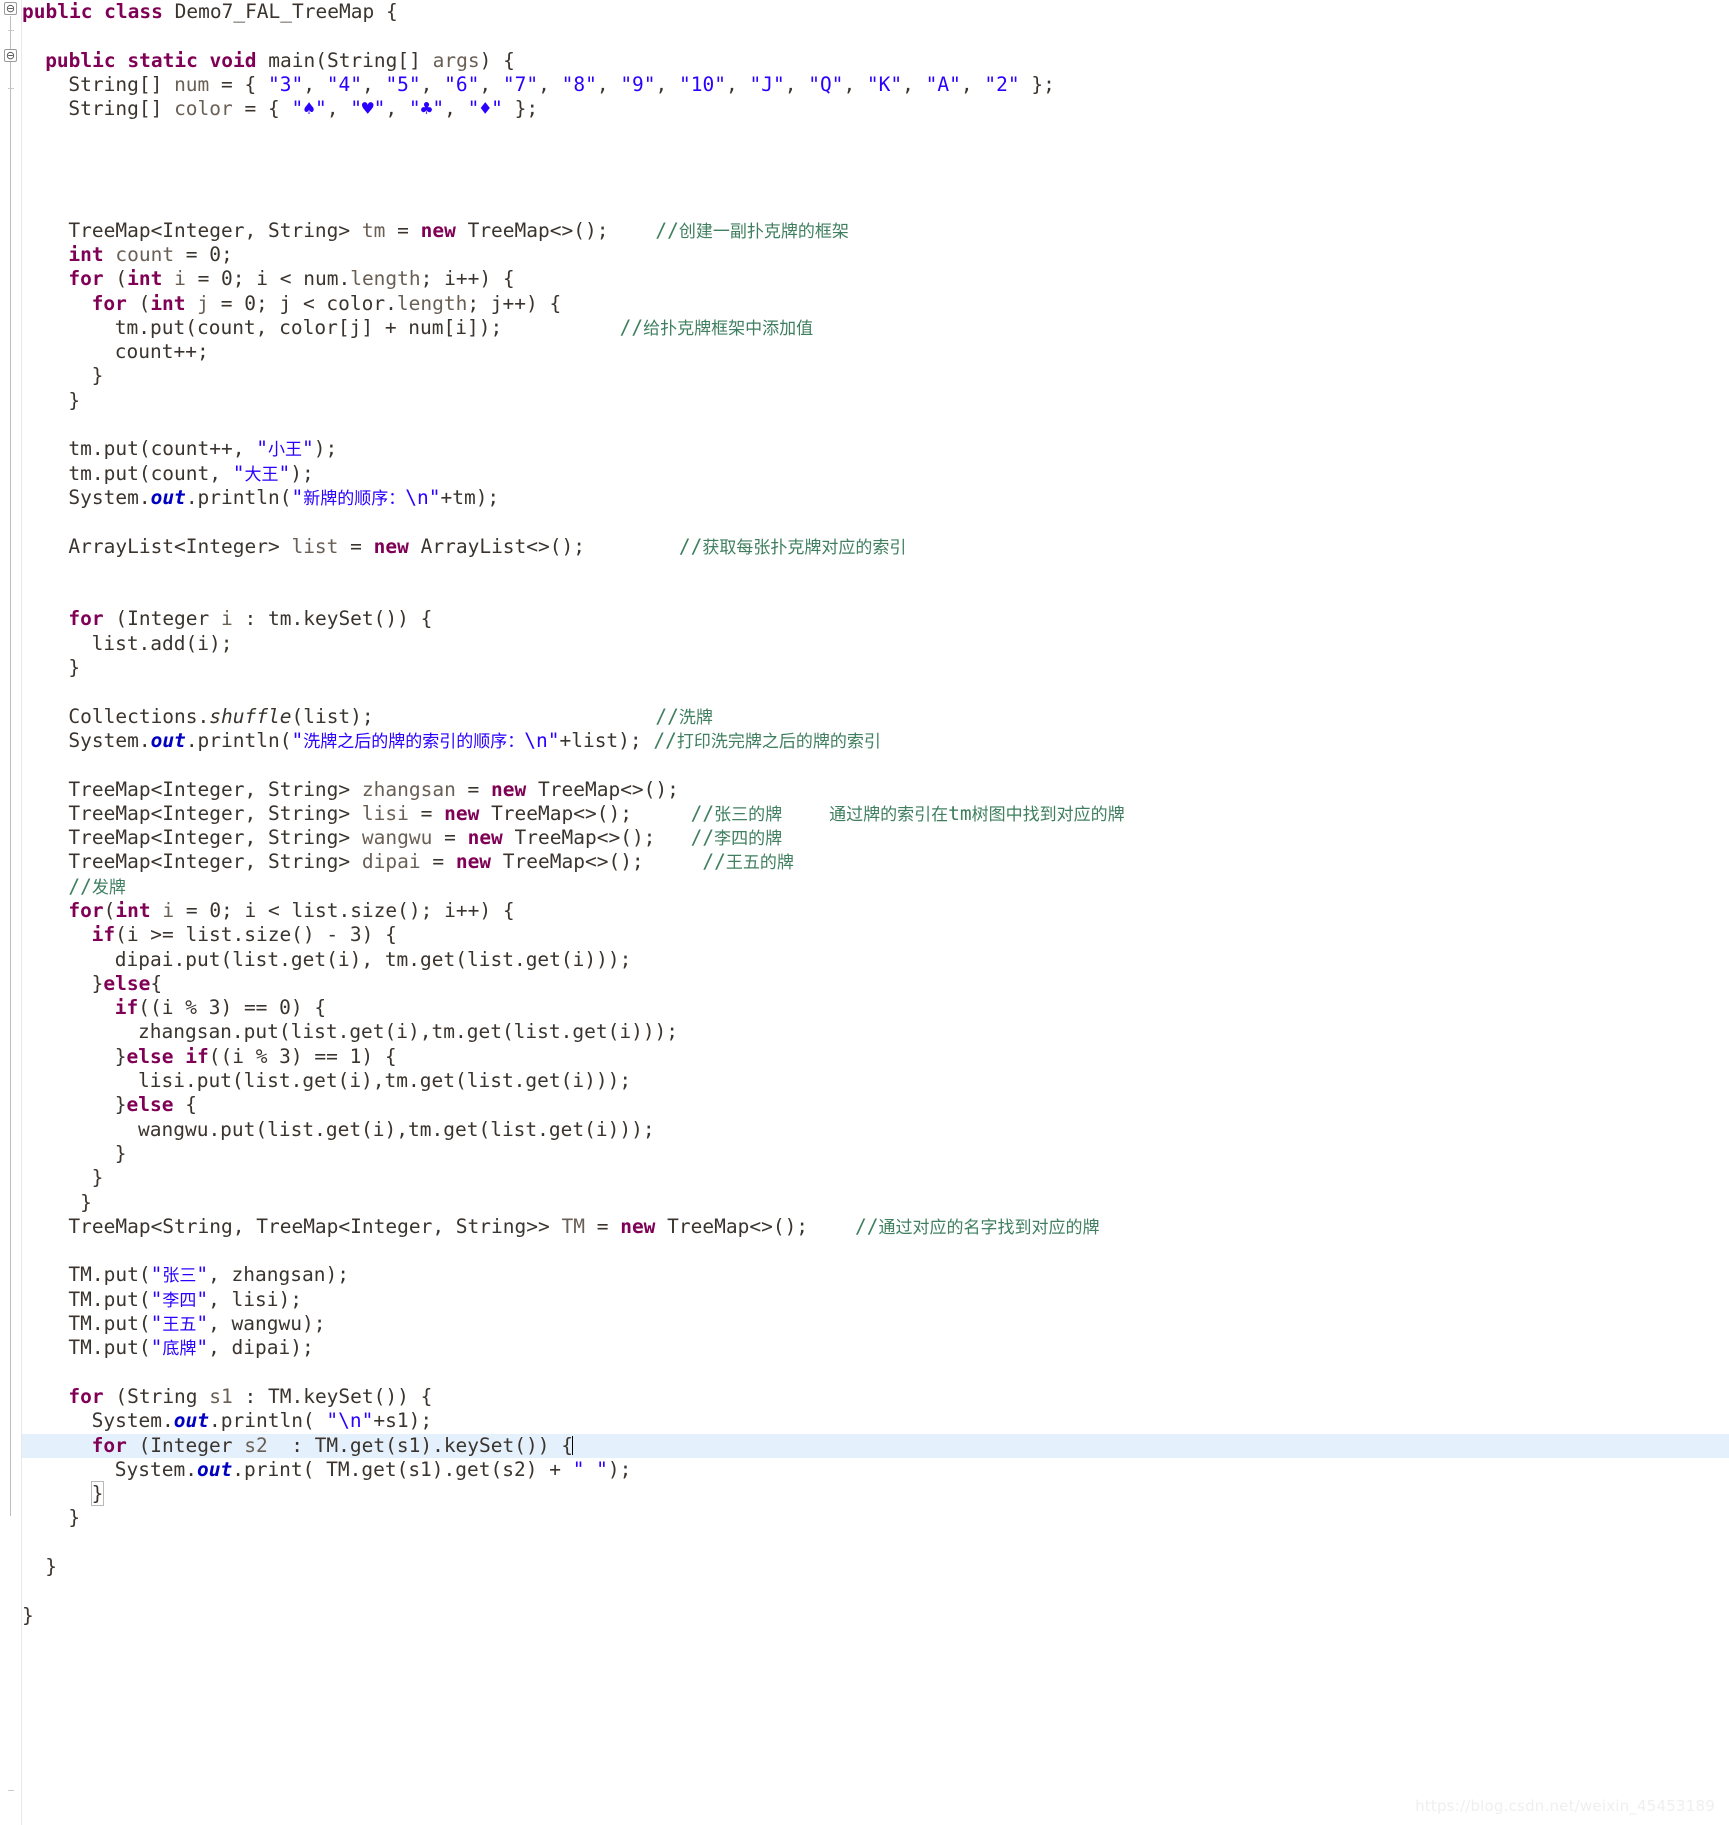 Image resolution: width=1729 pixels, height=1825 pixels. I want to click on code-line: int count = 0;, so click(875, 255).